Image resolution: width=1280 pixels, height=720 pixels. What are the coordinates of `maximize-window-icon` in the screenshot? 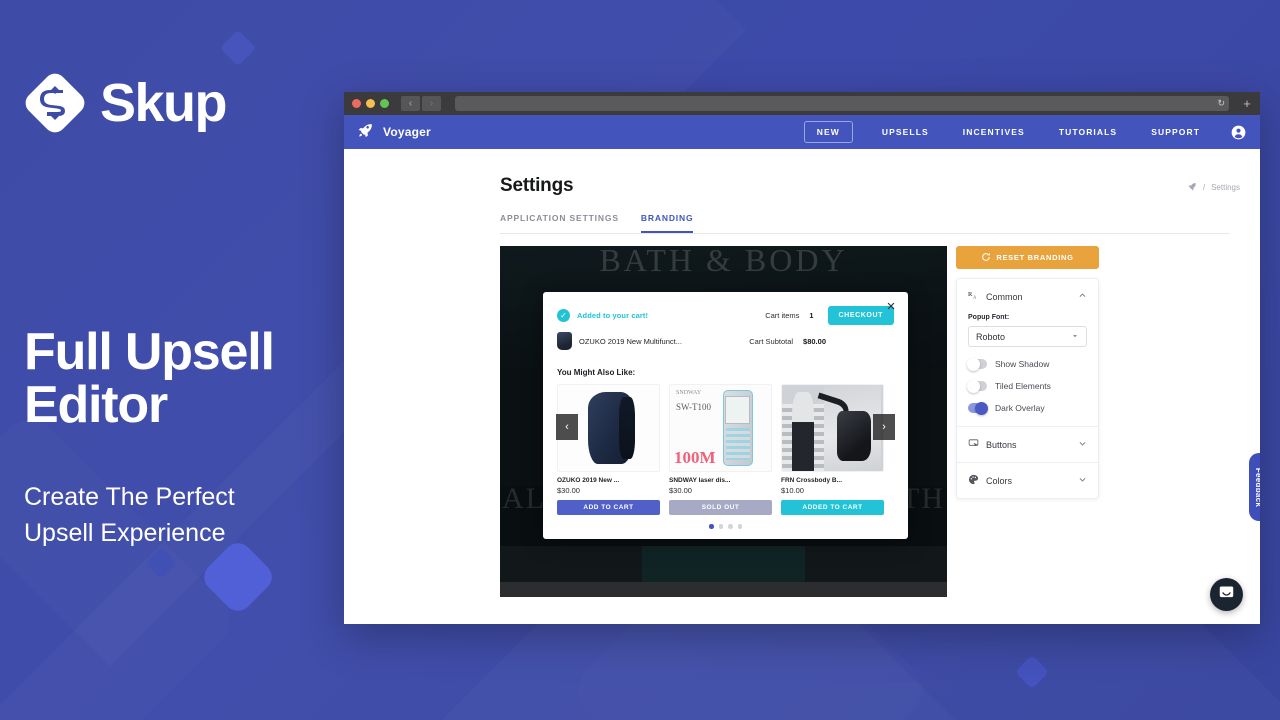 It's located at (384, 103).